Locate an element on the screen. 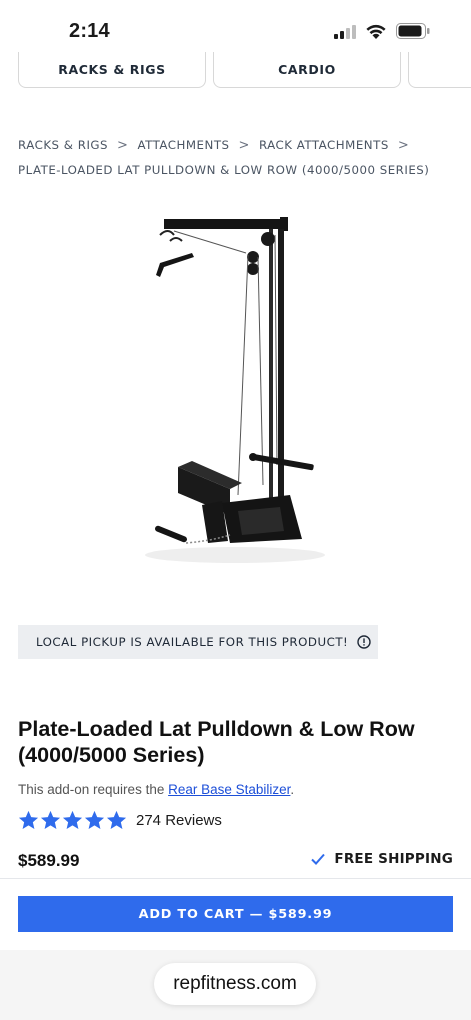  status-time: 2:14 is located at coordinates (89, 31).